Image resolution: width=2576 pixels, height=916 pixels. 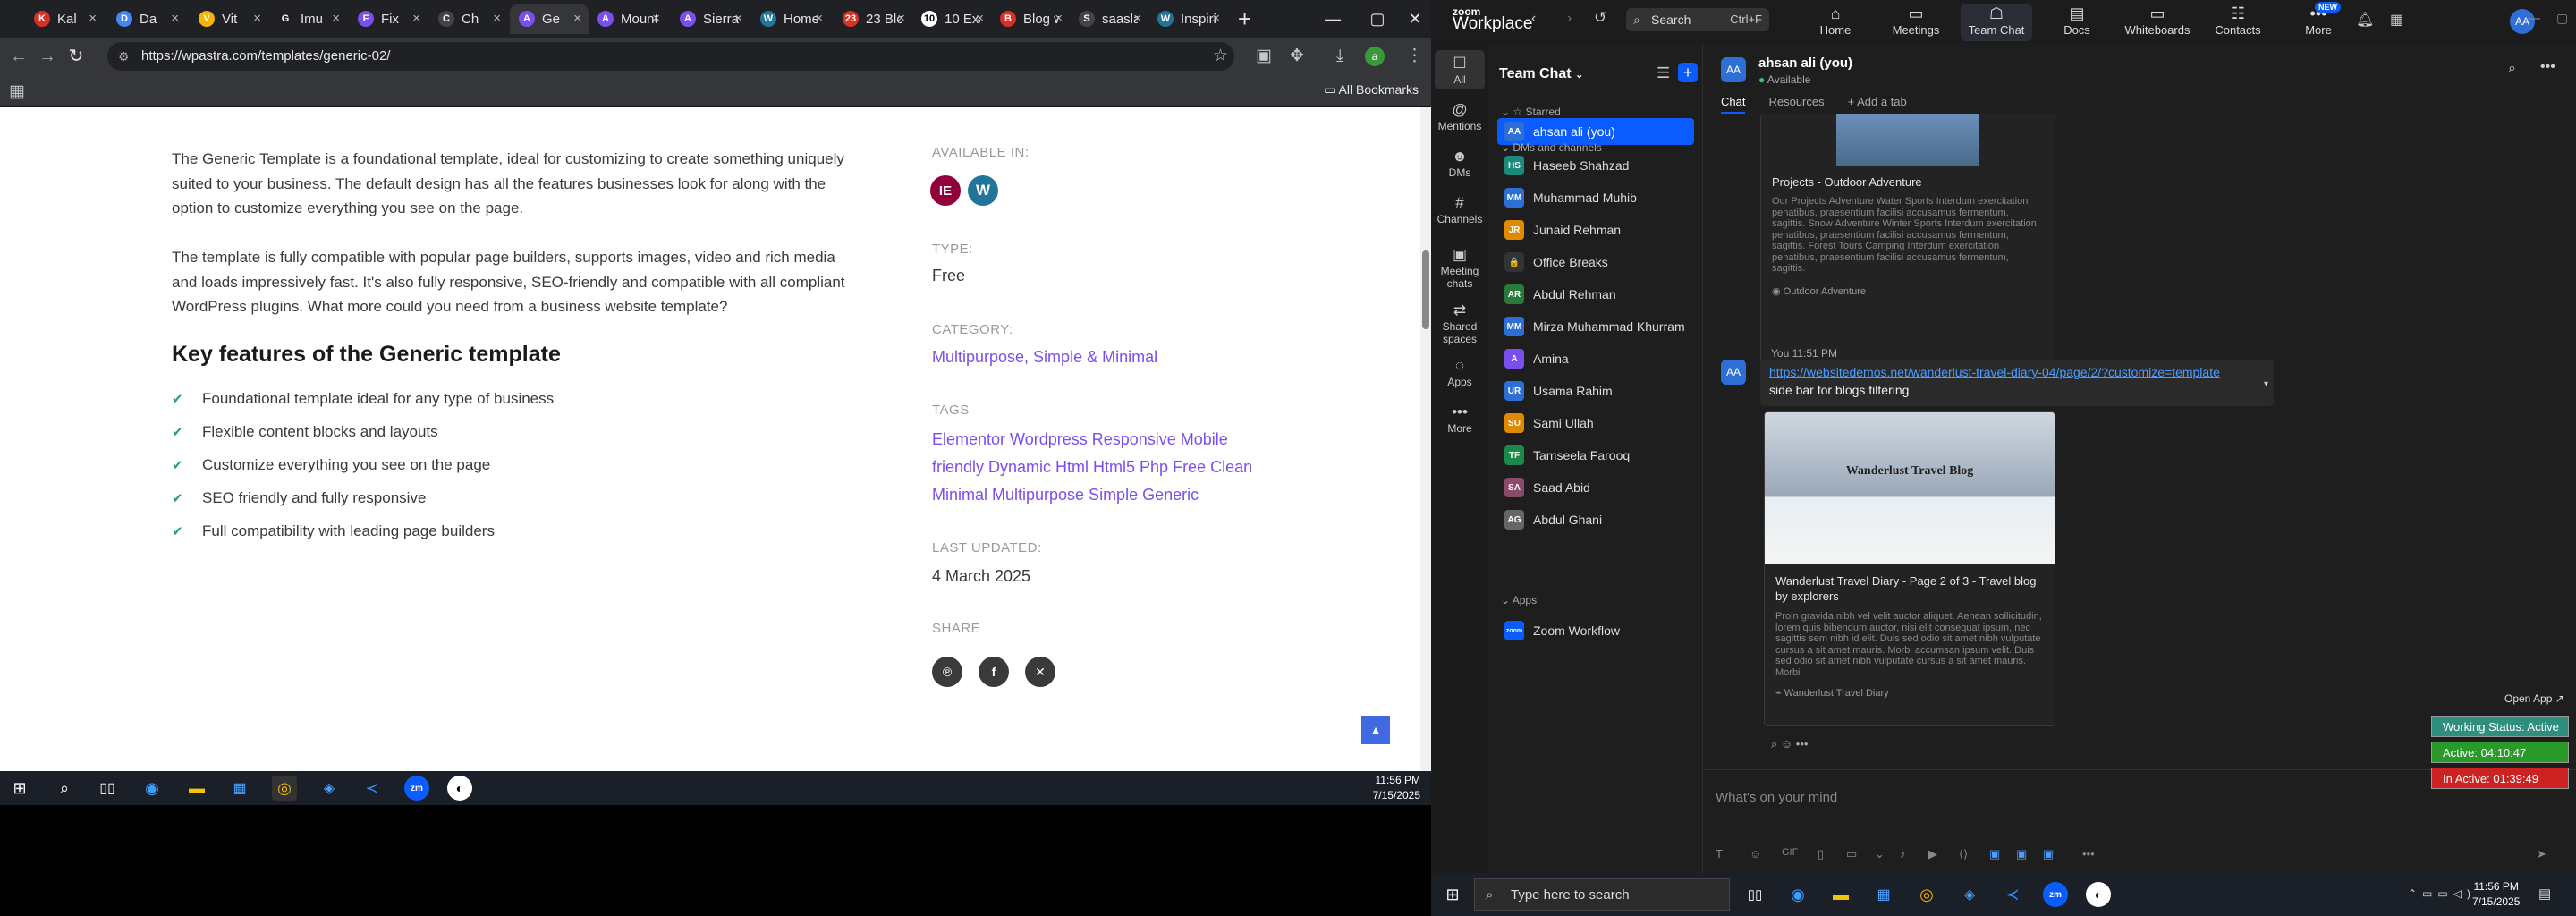 I want to click on browser-tab: Ssaaslan×, so click(x=1109, y=19).